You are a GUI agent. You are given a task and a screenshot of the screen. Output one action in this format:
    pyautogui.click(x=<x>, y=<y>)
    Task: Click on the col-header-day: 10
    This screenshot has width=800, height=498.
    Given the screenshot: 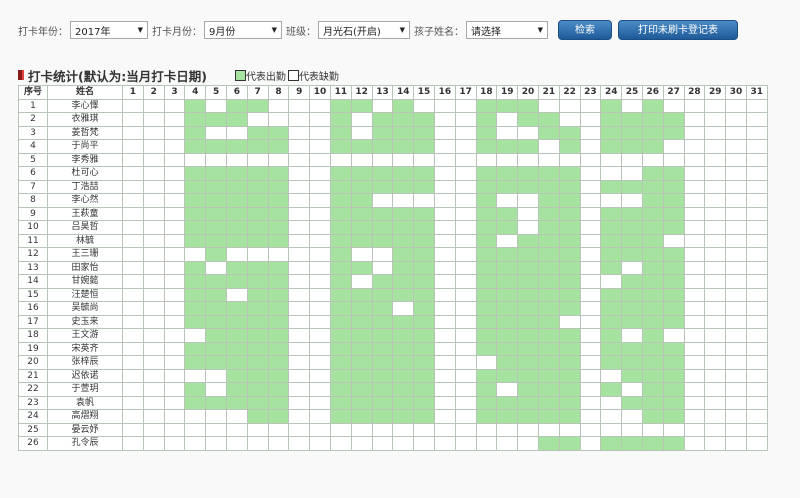 What is the action you would take?
    pyautogui.click(x=320, y=92)
    